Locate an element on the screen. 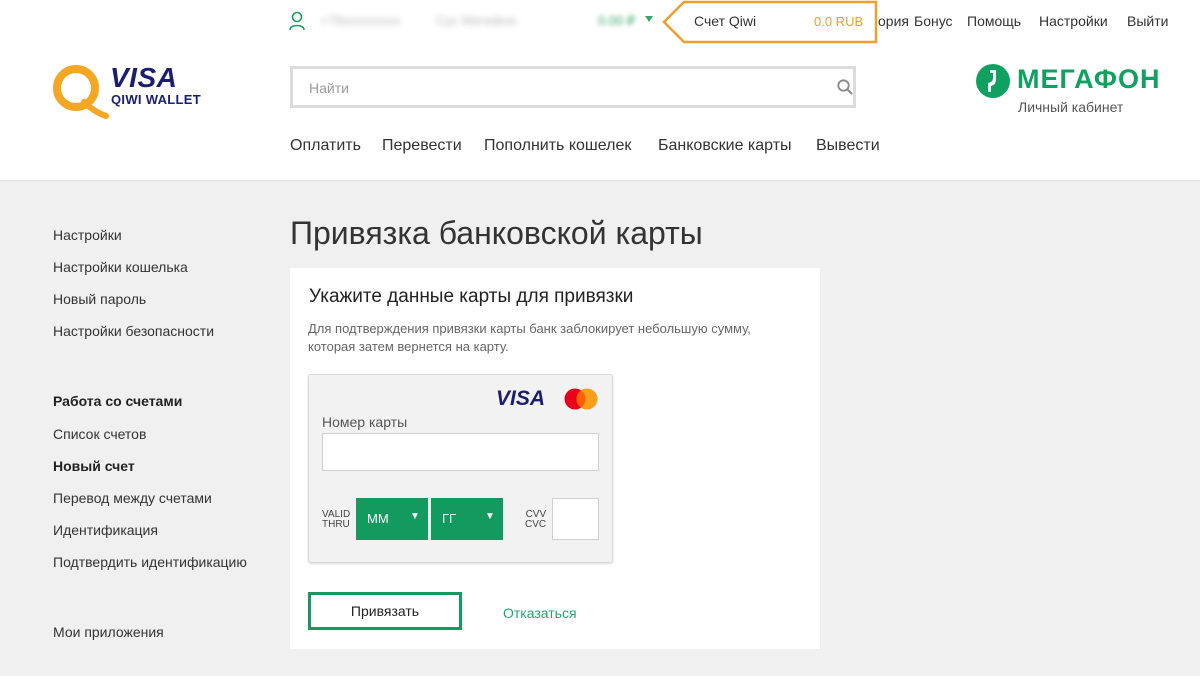 The image size is (1200, 676). valid-thru-line2: THRU is located at coordinates (336, 524).